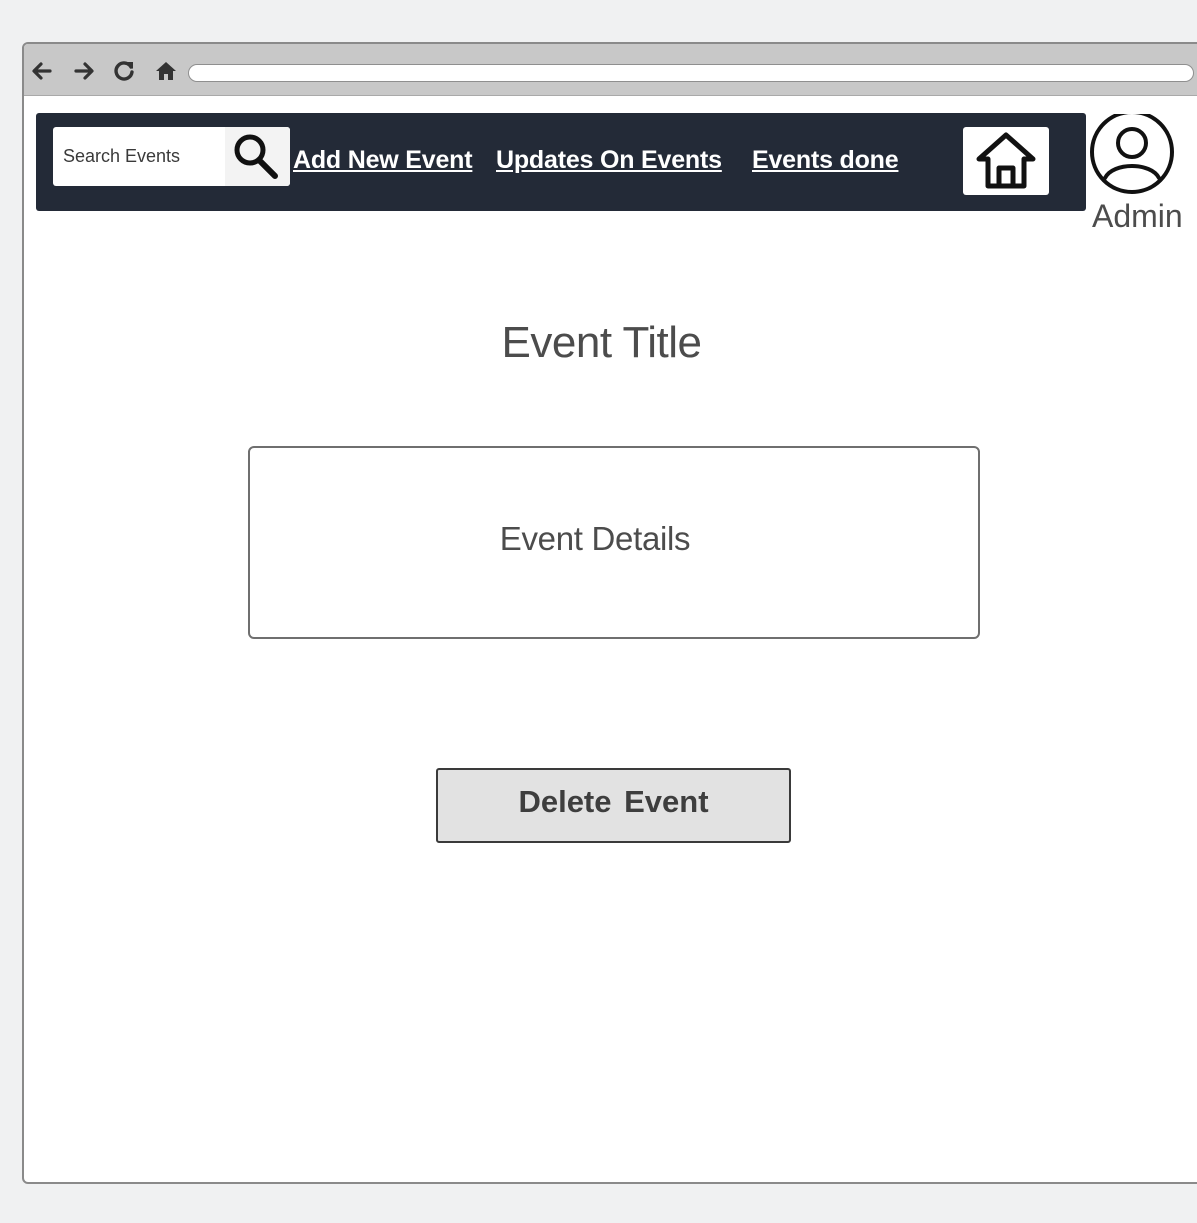  I want to click on event-details-box: Event Details, so click(614, 542).